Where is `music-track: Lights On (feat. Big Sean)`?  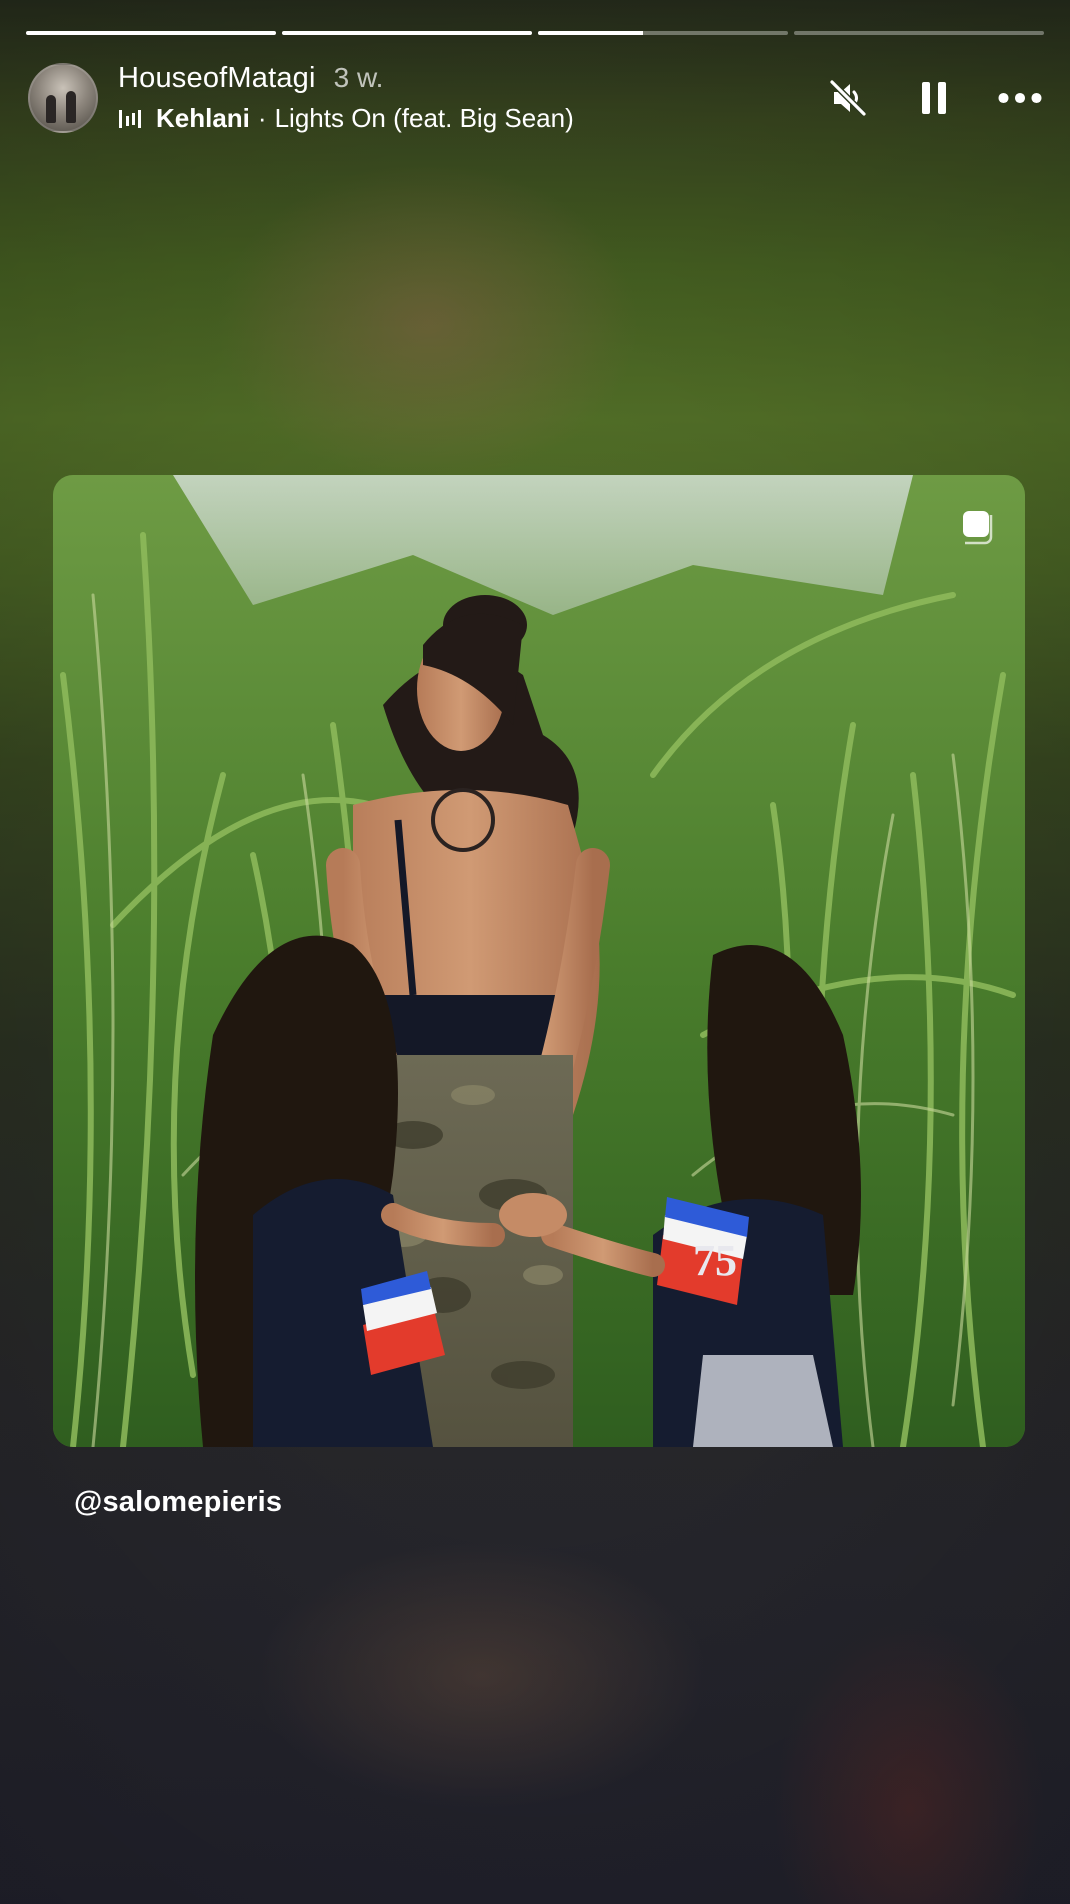 music-track: Lights On (feat. Big Sean) is located at coordinates (424, 118).